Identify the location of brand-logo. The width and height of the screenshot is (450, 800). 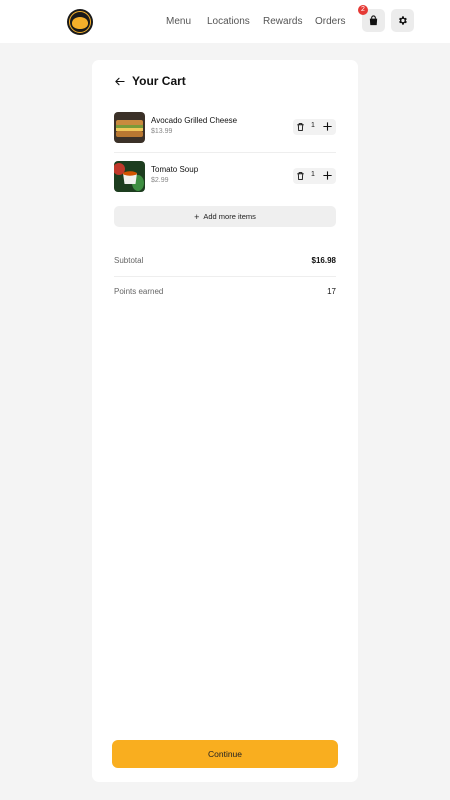
(80, 22).